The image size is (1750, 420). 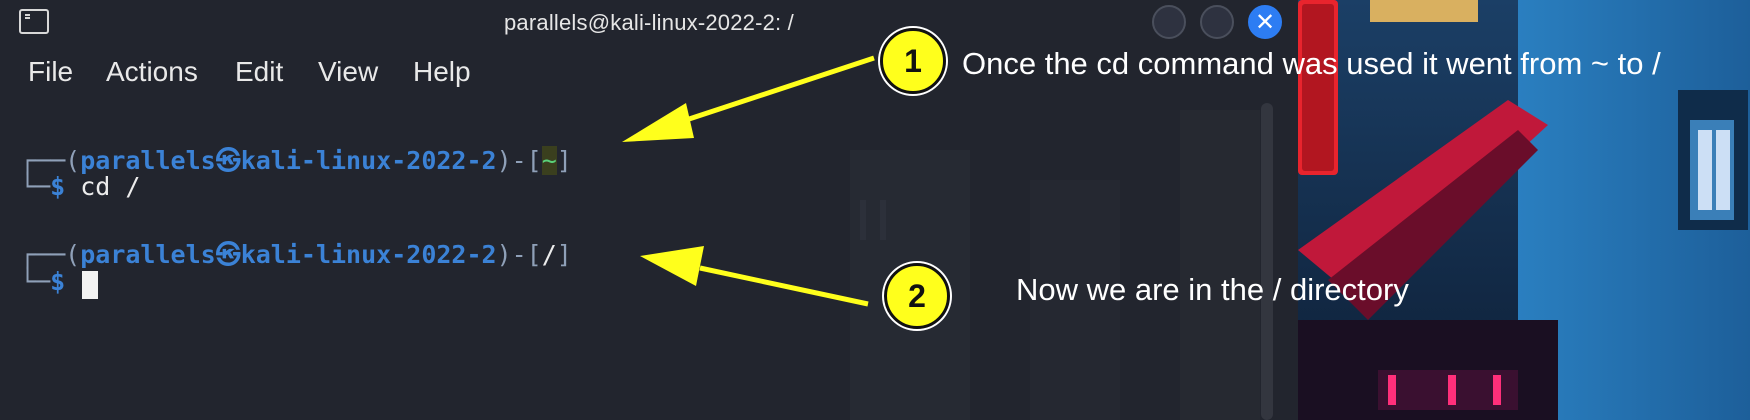 I want to click on title-bar: parallels@kali-linux-2022-2: / ✕, so click(x=649, y=22).